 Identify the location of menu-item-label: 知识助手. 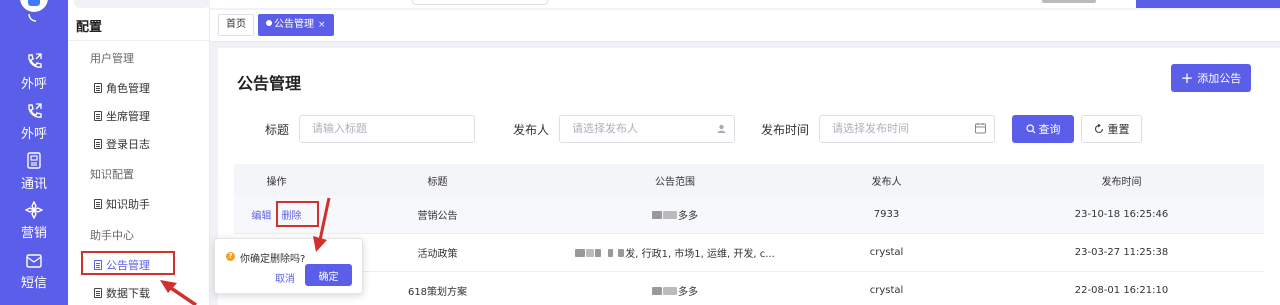
(128, 204).